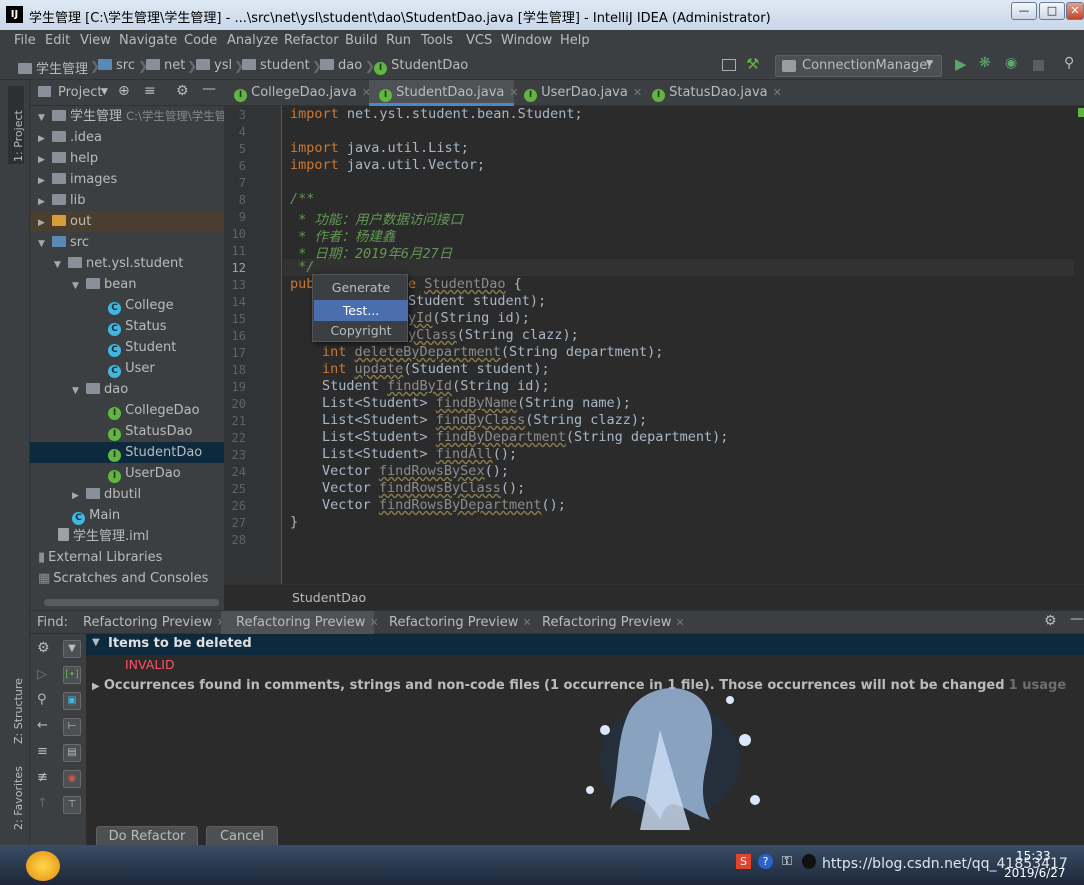  Describe the element at coordinates (1024, 11) in the screenshot. I see `minimize-button: —` at that location.